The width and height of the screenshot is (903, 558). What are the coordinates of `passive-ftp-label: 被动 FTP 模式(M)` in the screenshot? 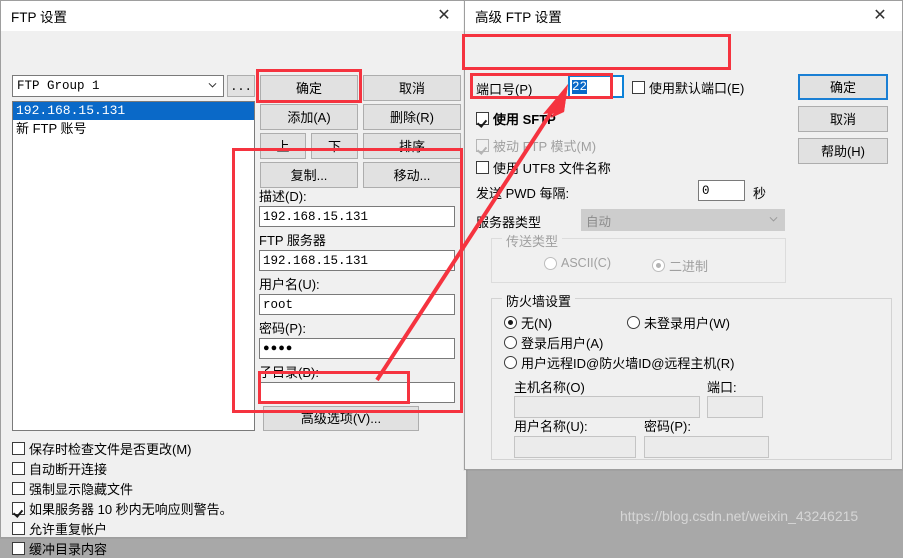 It's located at (545, 146).